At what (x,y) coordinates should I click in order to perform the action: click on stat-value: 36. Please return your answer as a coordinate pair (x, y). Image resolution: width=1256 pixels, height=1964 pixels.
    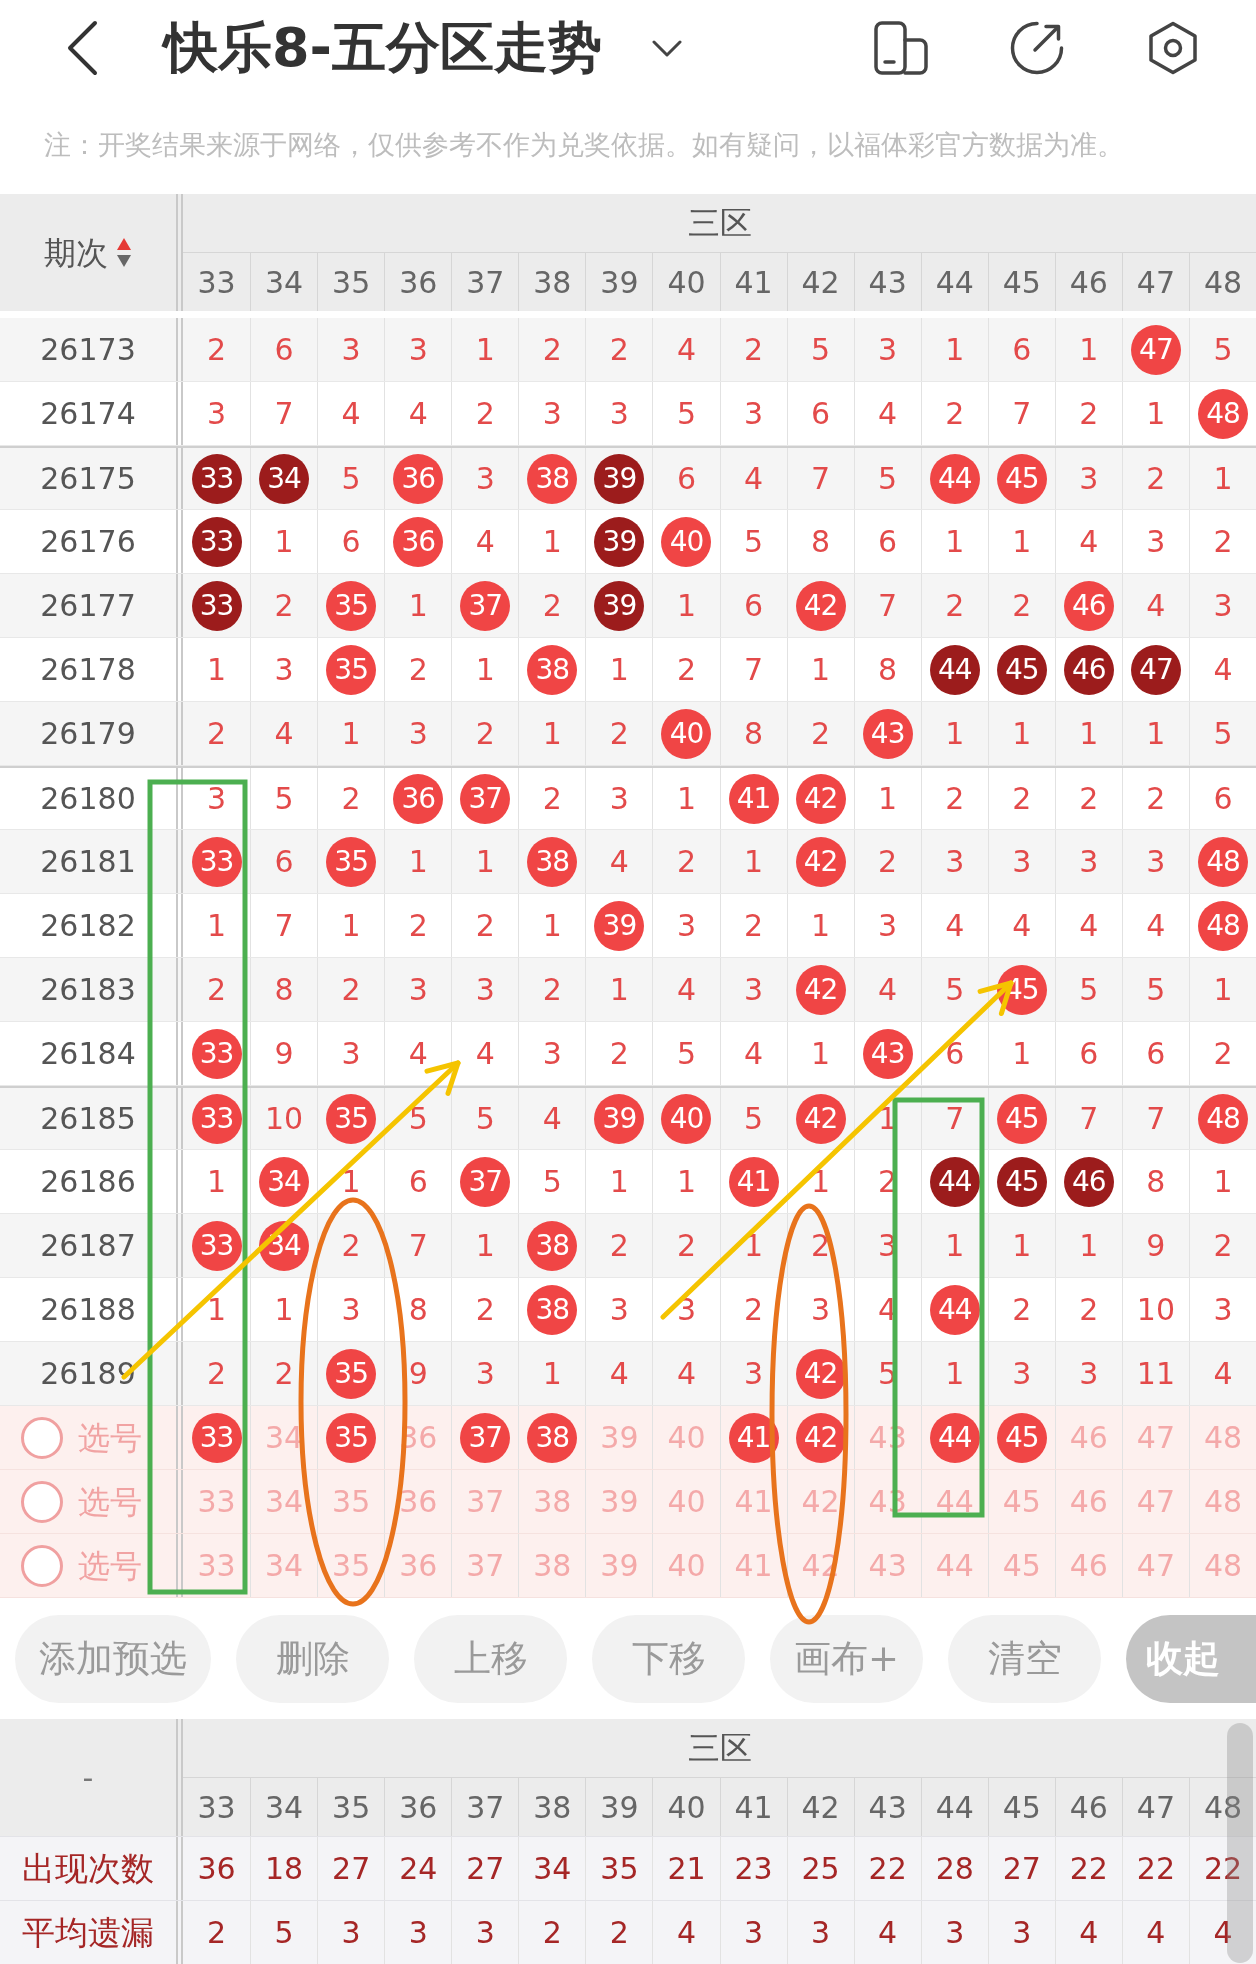
    Looking at the image, I should click on (216, 1869).